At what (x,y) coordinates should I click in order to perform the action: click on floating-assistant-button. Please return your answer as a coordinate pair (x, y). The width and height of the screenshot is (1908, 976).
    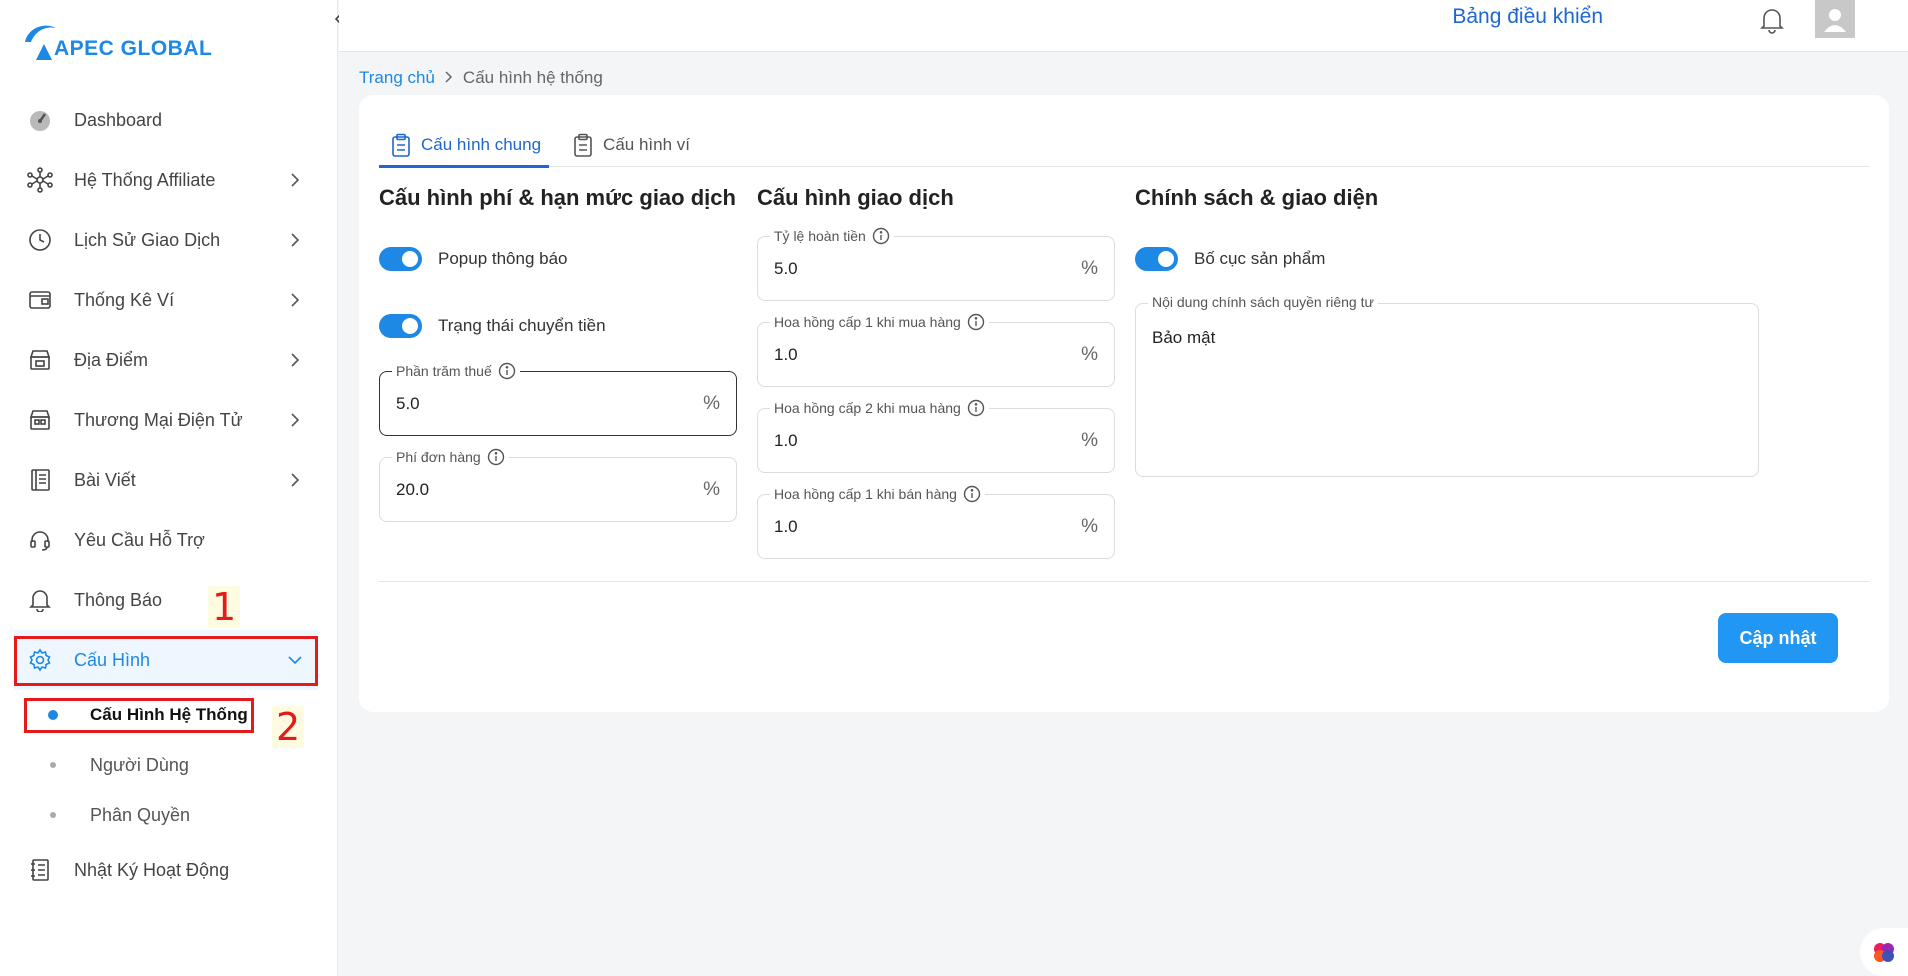
    Looking at the image, I should click on (1884, 952).